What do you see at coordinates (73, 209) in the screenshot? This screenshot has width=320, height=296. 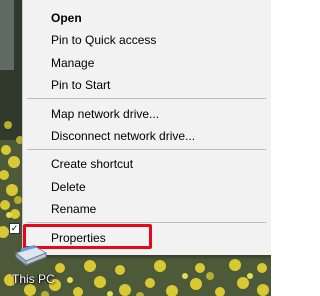 I see `menu-item-rename: Rename` at bounding box center [73, 209].